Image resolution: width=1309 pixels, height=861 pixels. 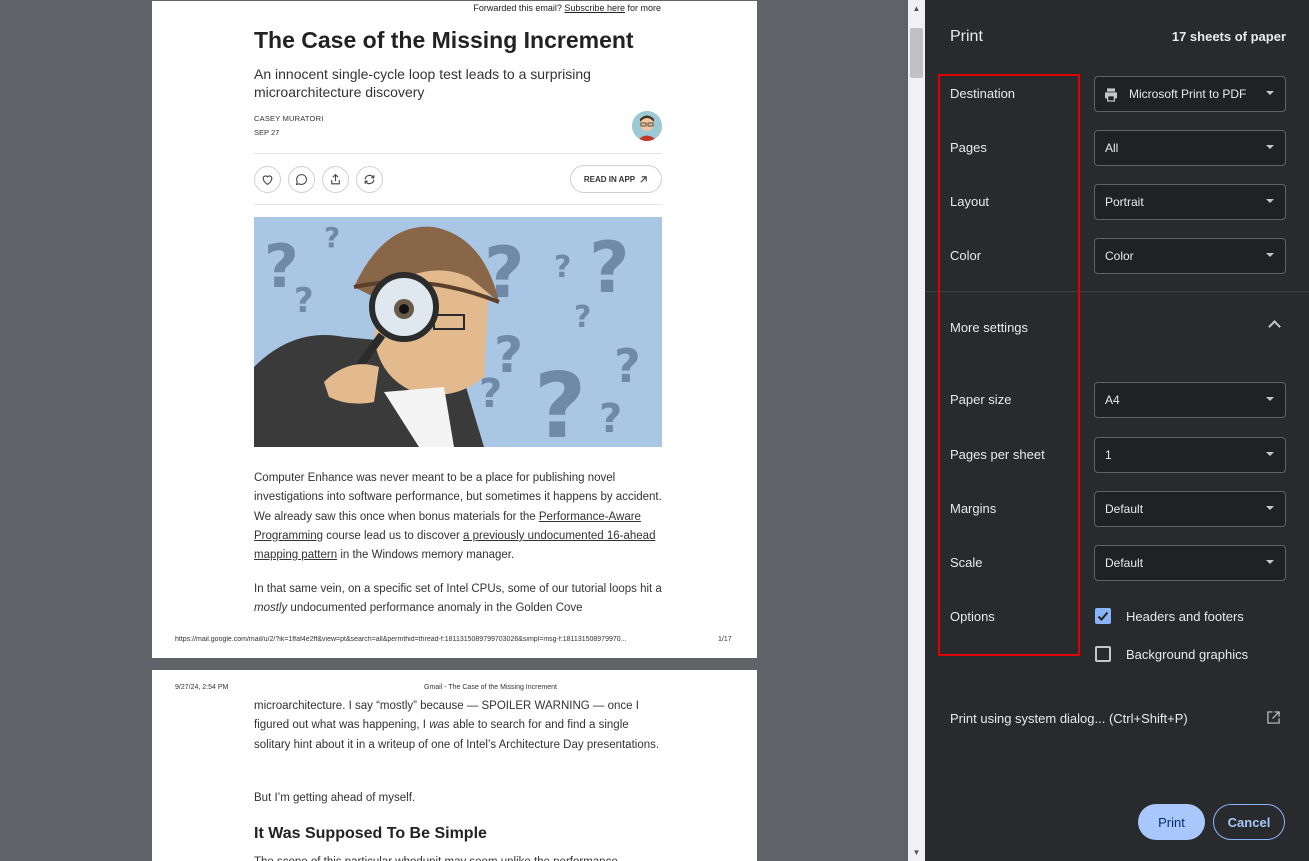 I want to click on destination-label: Destination, so click(x=983, y=93).